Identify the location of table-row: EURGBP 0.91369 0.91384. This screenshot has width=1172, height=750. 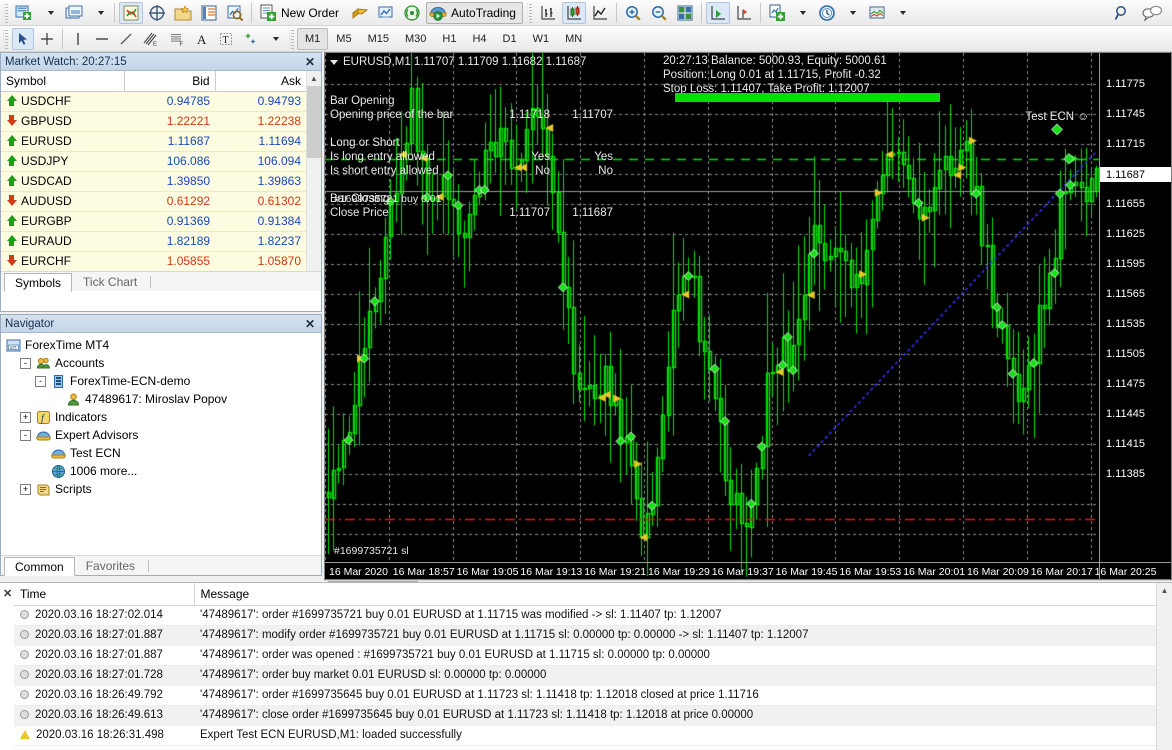
(153, 221).